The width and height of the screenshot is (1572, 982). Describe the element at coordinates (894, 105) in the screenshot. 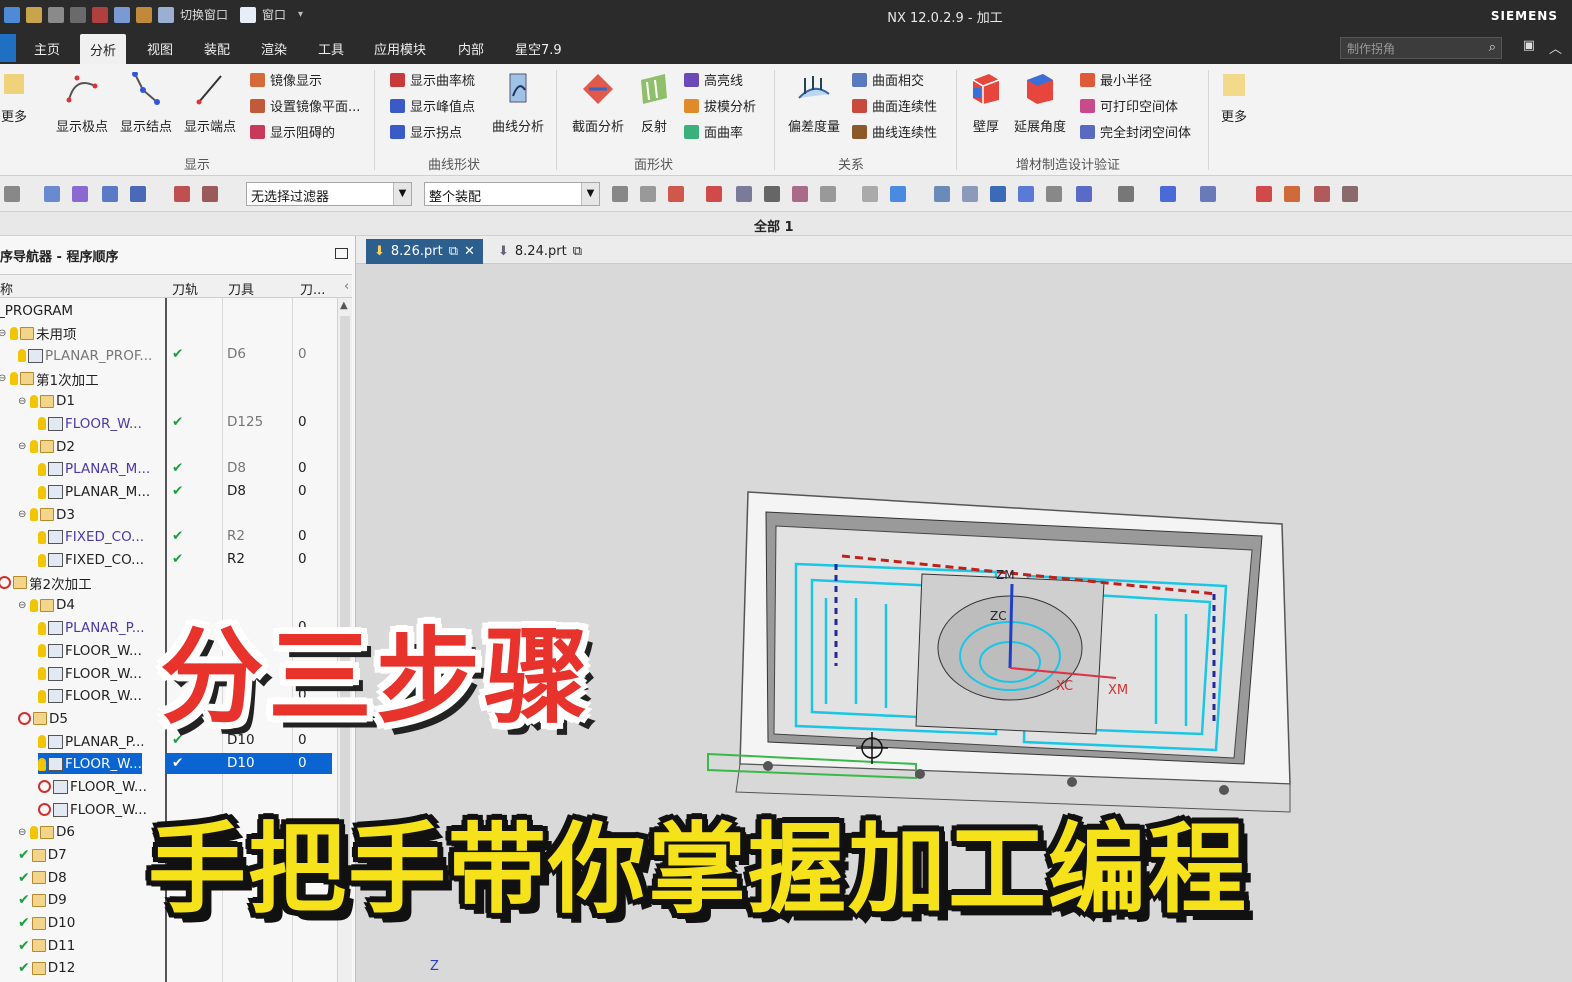

I see `surface-continuity-item: 曲面连续性` at that location.